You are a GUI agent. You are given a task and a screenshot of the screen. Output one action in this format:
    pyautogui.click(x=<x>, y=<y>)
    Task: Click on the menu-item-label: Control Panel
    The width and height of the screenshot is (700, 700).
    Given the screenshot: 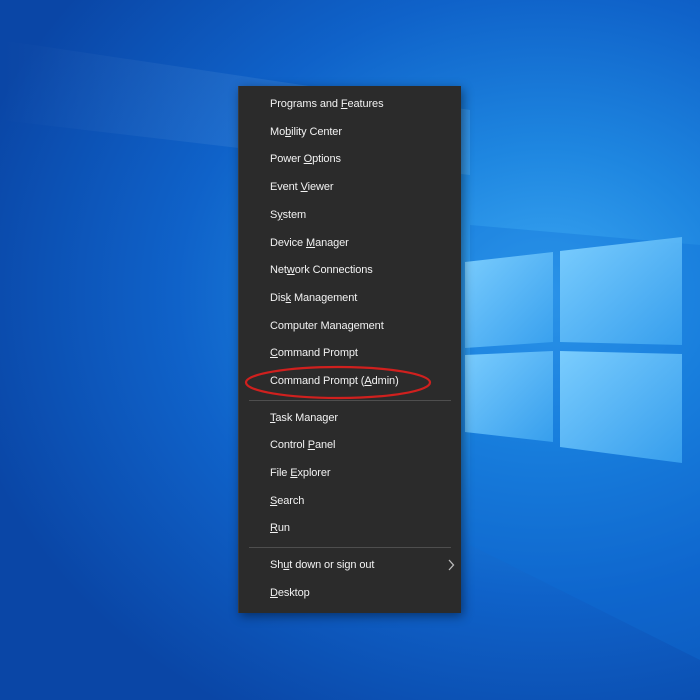 What is the action you would take?
    pyautogui.click(x=303, y=445)
    